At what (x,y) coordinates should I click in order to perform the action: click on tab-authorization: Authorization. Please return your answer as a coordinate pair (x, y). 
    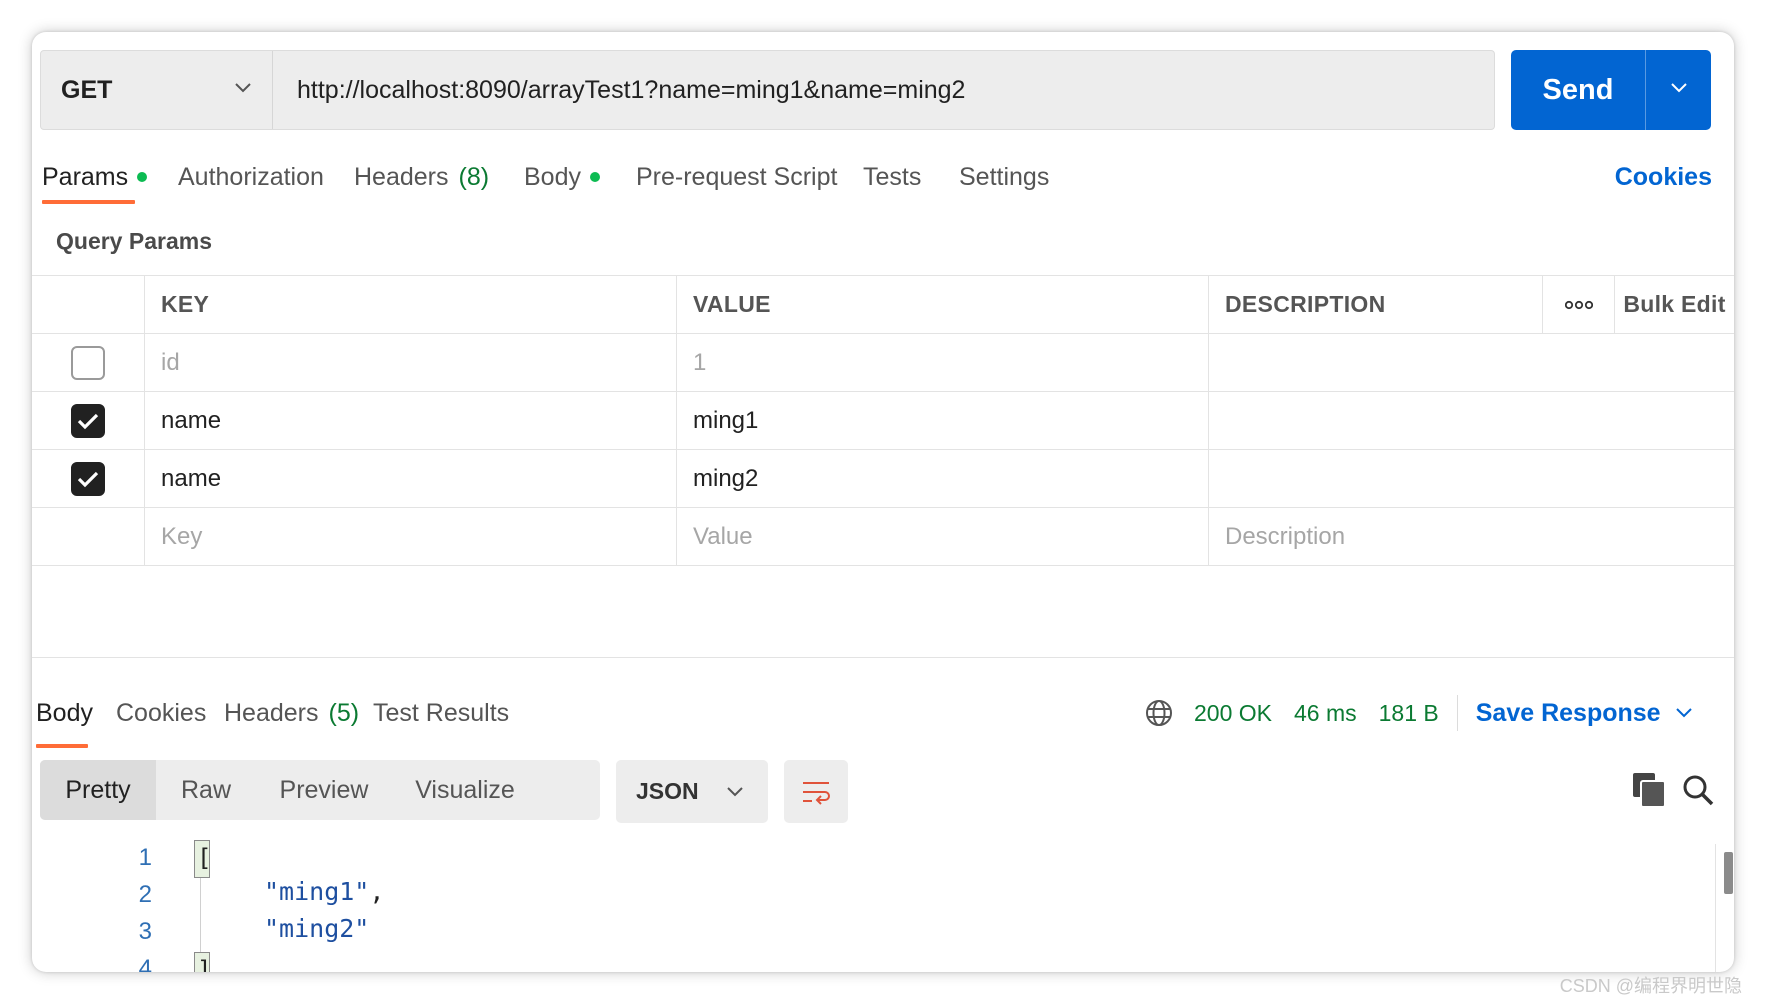
    Looking at the image, I should click on (251, 177).